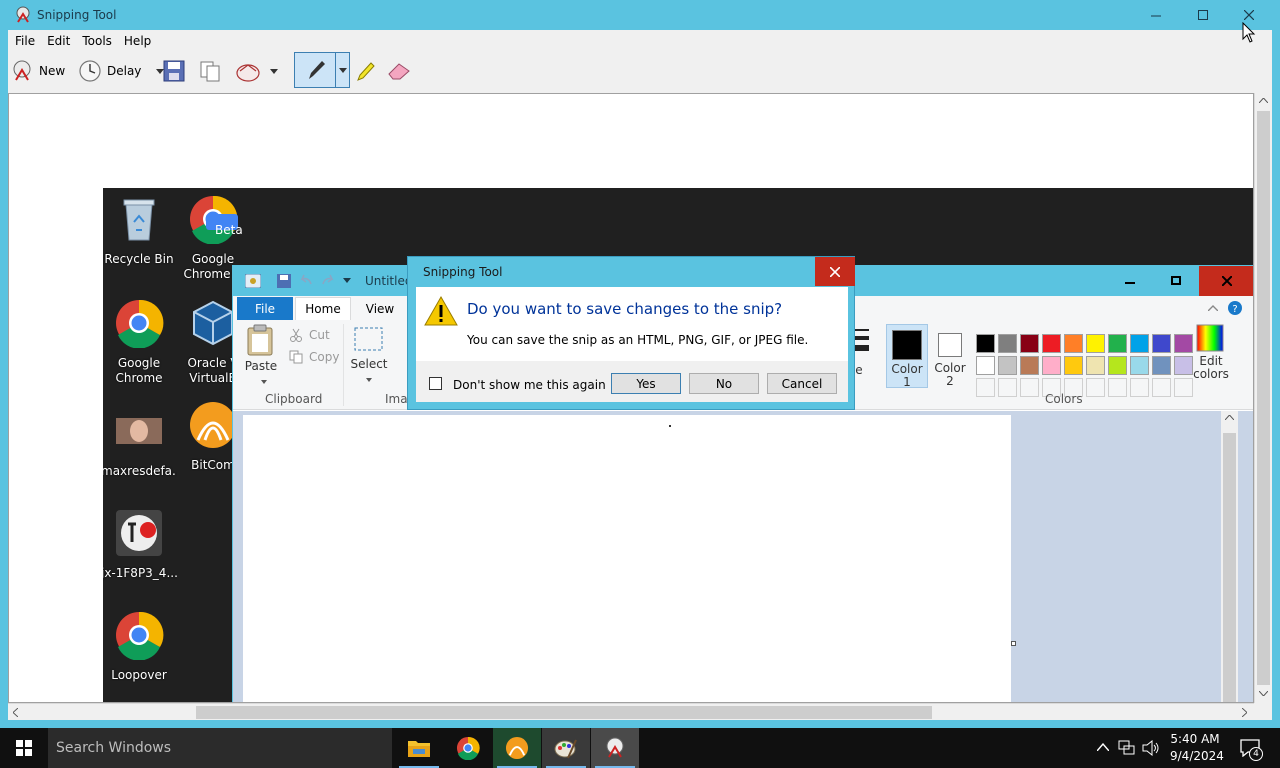 The width and height of the screenshot is (1280, 768). I want to click on snip-vertical-scrollbar, so click(1263, 398).